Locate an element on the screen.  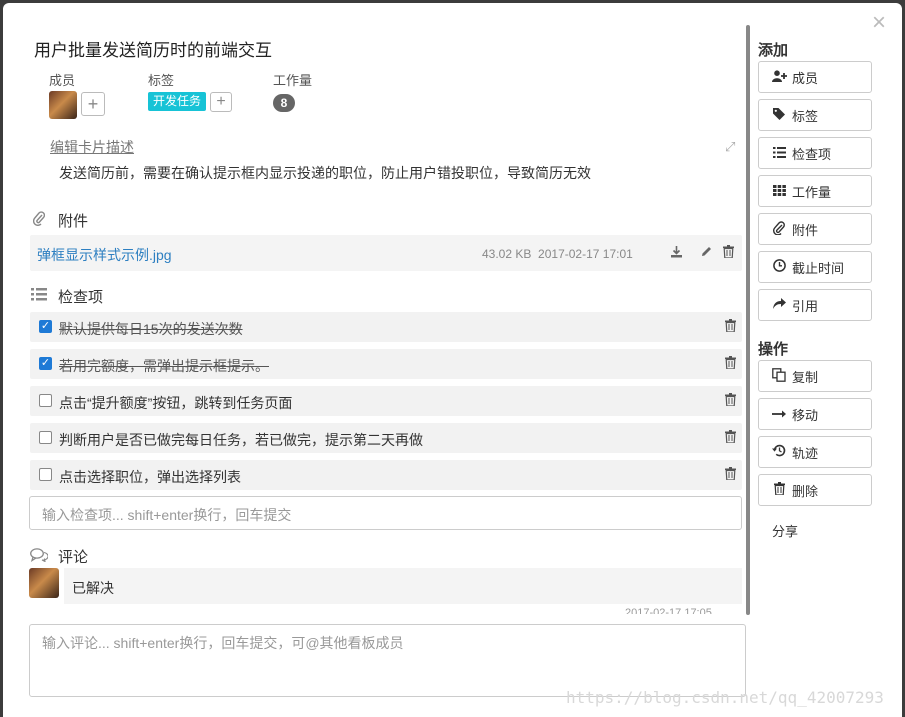
sidebar-button-label: 标签 is located at coordinates (805, 116).